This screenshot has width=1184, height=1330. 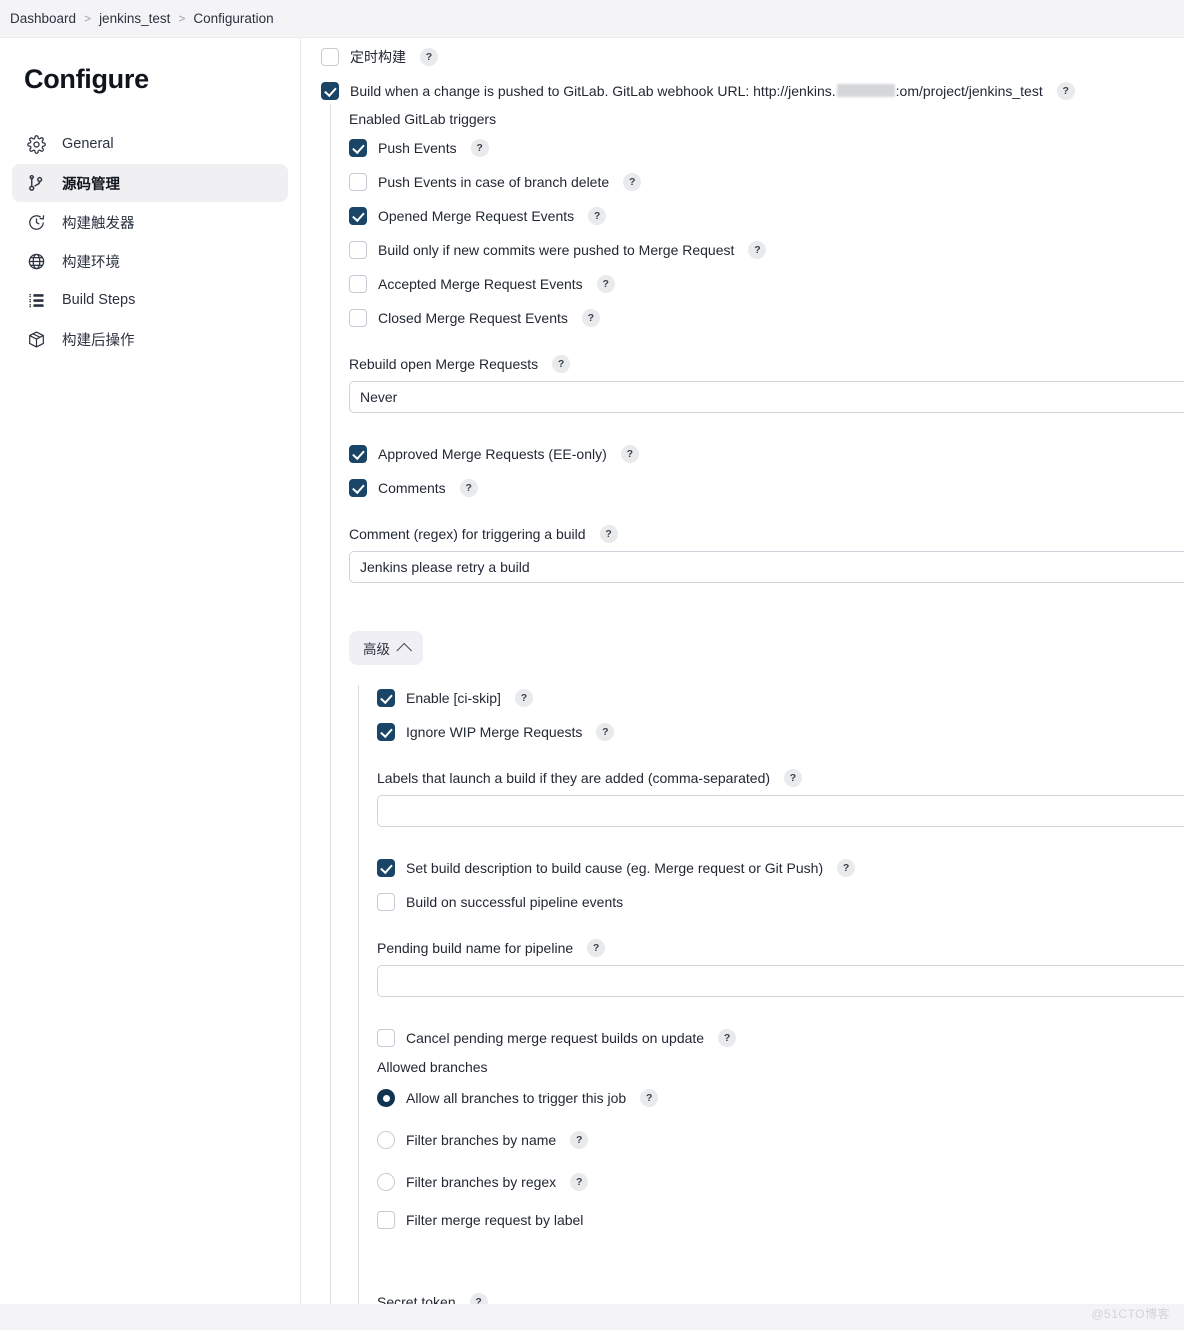 I want to click on push-events-checkbox, so click(x=358, y=148).